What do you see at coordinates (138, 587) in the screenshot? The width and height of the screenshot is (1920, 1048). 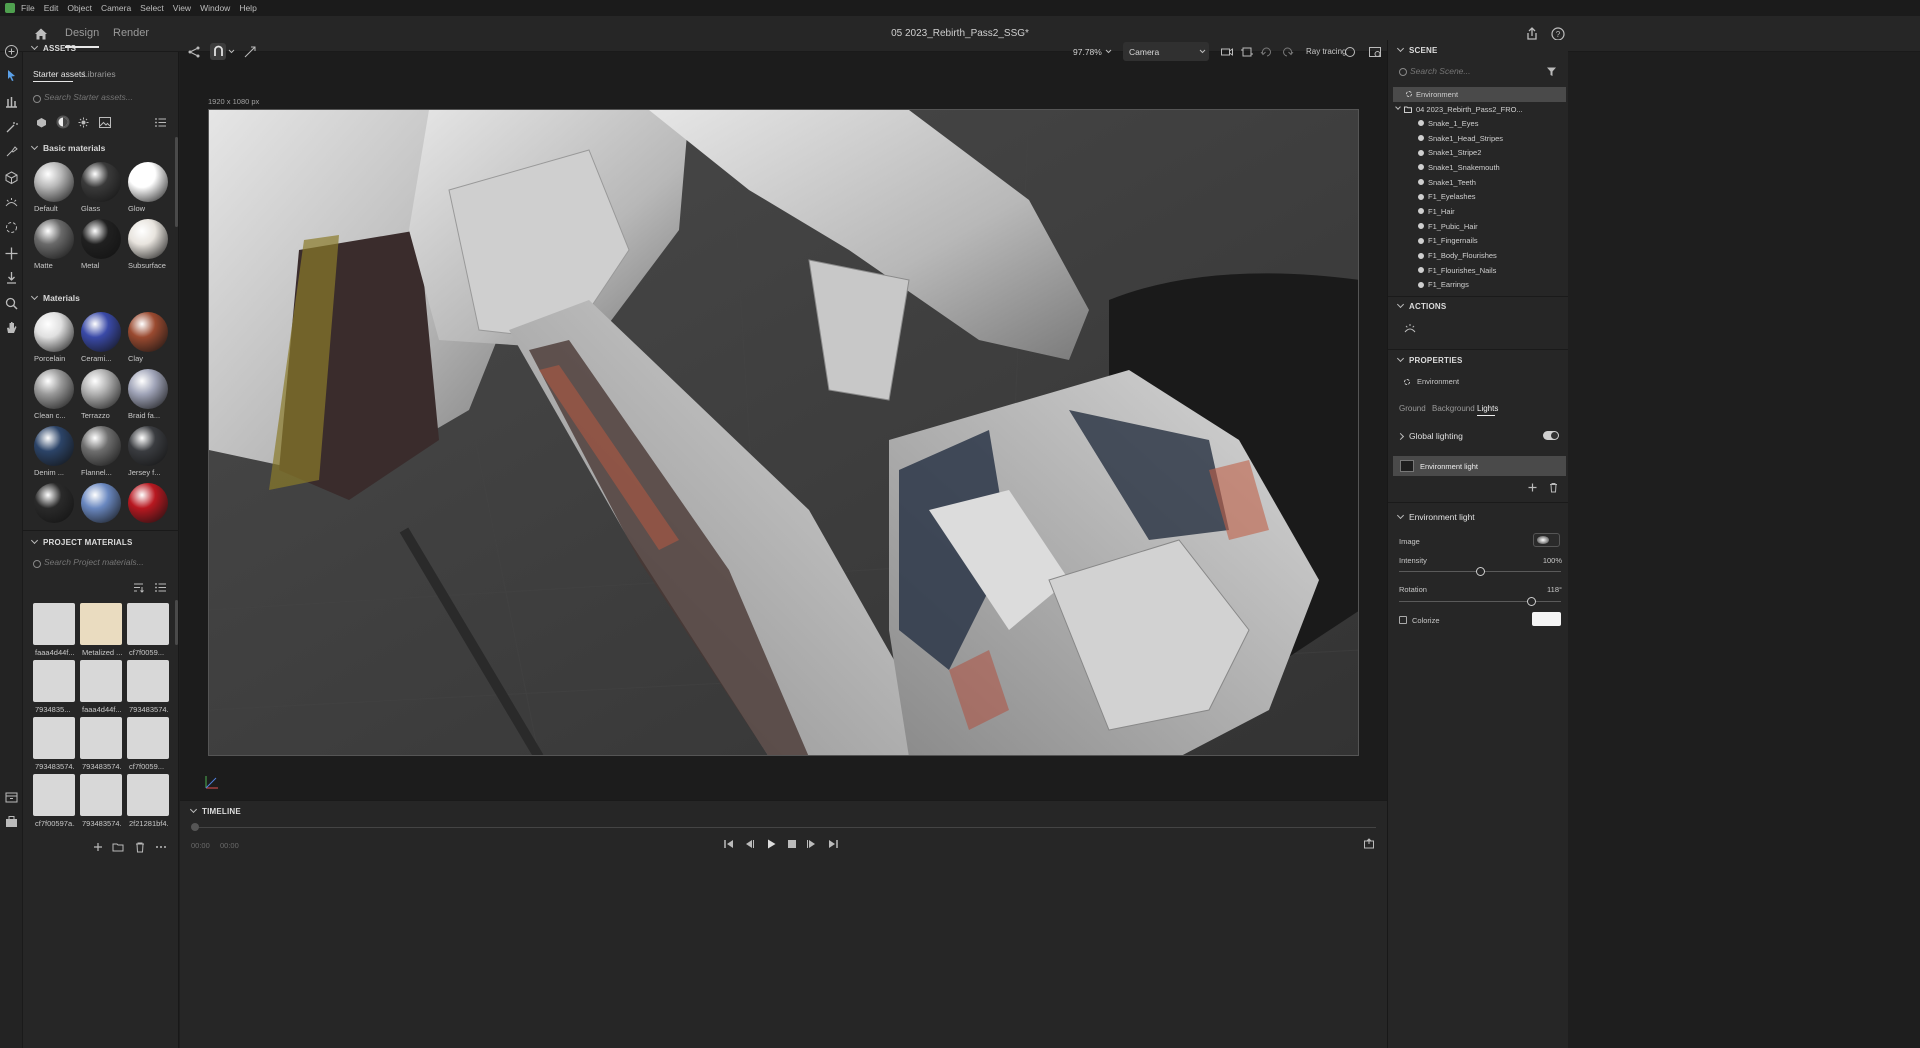 I see `sort-icon` at bounding box center [138, 587].